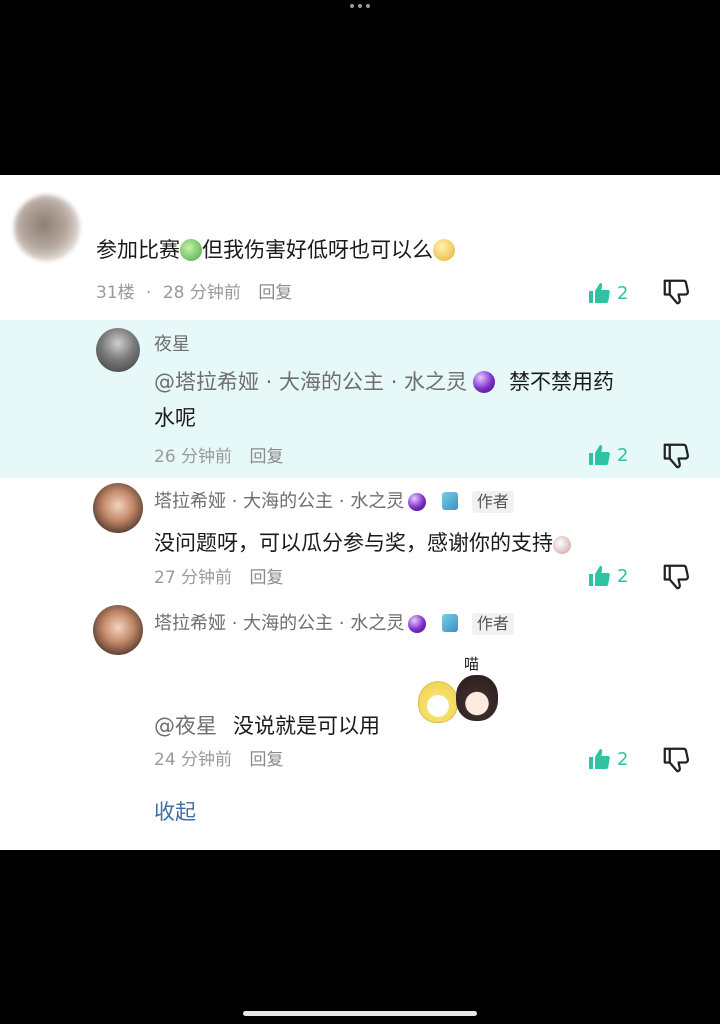 The image size is (720, 1024). I want to click on comment-text: 参加比赛 但我伤害好低呀也可以么, so click(275, 250).